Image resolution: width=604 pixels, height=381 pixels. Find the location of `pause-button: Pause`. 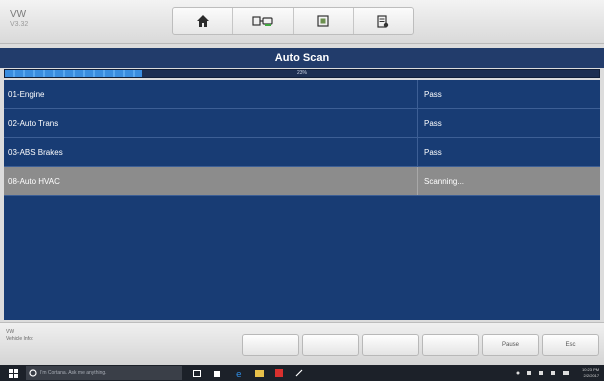

pause-button: Pause is located at coordinates (510, 345).